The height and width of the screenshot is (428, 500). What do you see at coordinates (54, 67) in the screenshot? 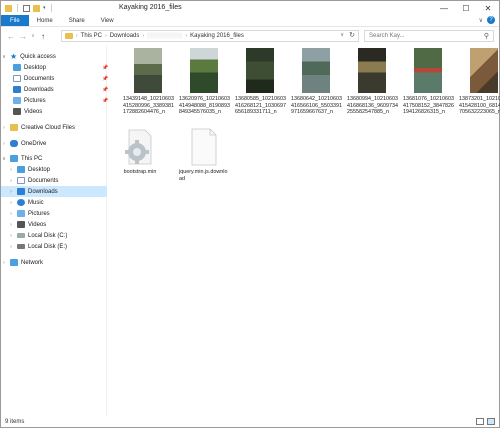
I see `nav-quick-desktop: Desktop 📌` at bounding box center [54, 67].